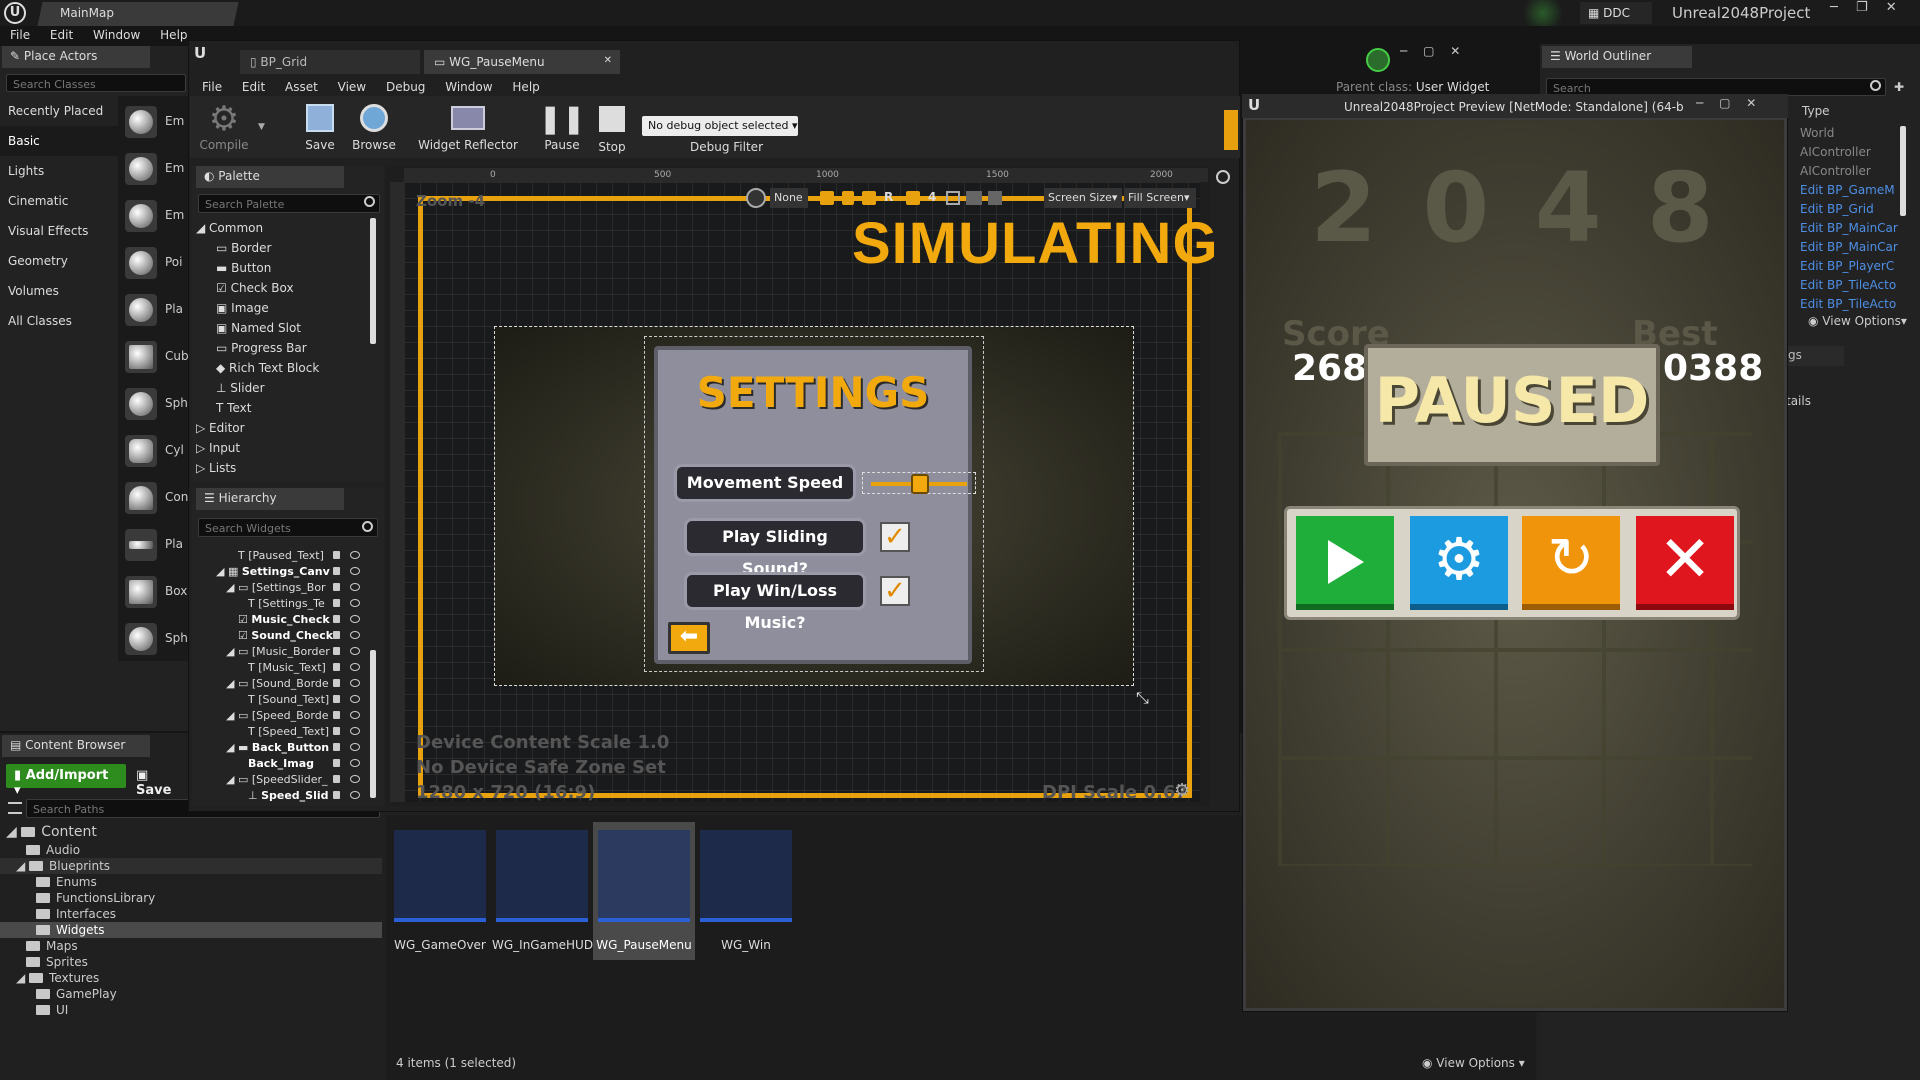  What do you see at coordinates (1857, 321) in the screenshot?
I see `outliner-view-options: ◉ View Options▾` at bounding box center [1857, 321].